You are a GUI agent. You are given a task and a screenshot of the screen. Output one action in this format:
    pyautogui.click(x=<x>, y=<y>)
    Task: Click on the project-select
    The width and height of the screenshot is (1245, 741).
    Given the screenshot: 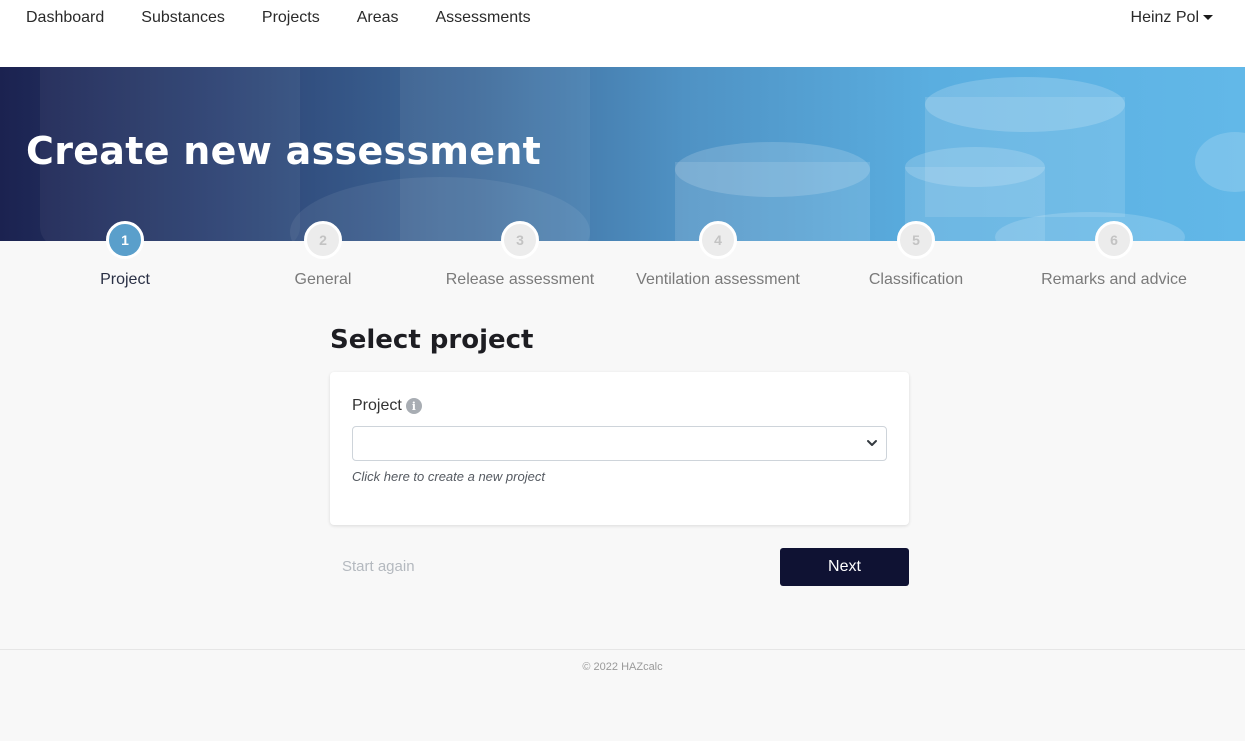 What is the action you would take?
    pyautogui.click(x=619, y=443)
    